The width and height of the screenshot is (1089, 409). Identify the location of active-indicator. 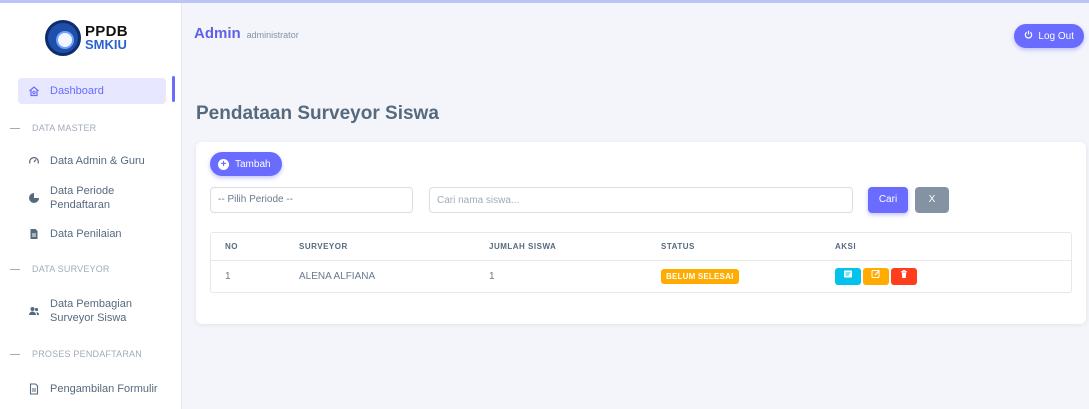
(173, 89).